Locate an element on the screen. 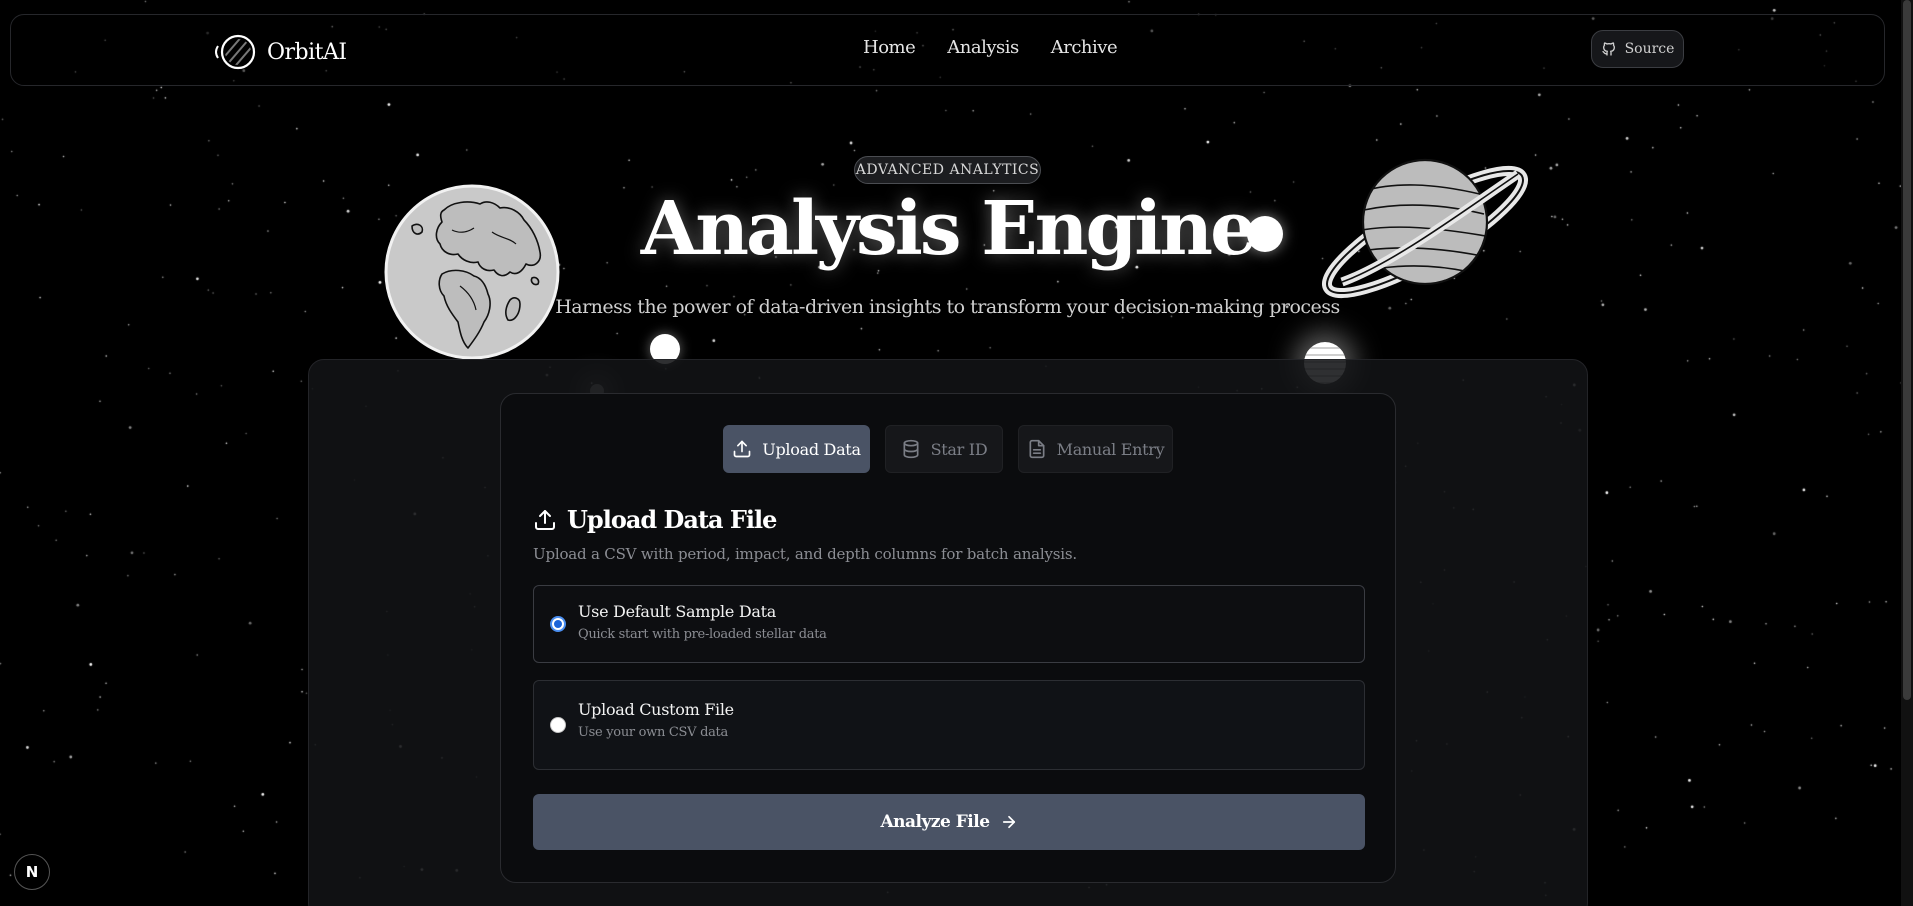 The image size is (1913, 906). upload-section-header: Upload Data File is located at coordinates (655, 519).